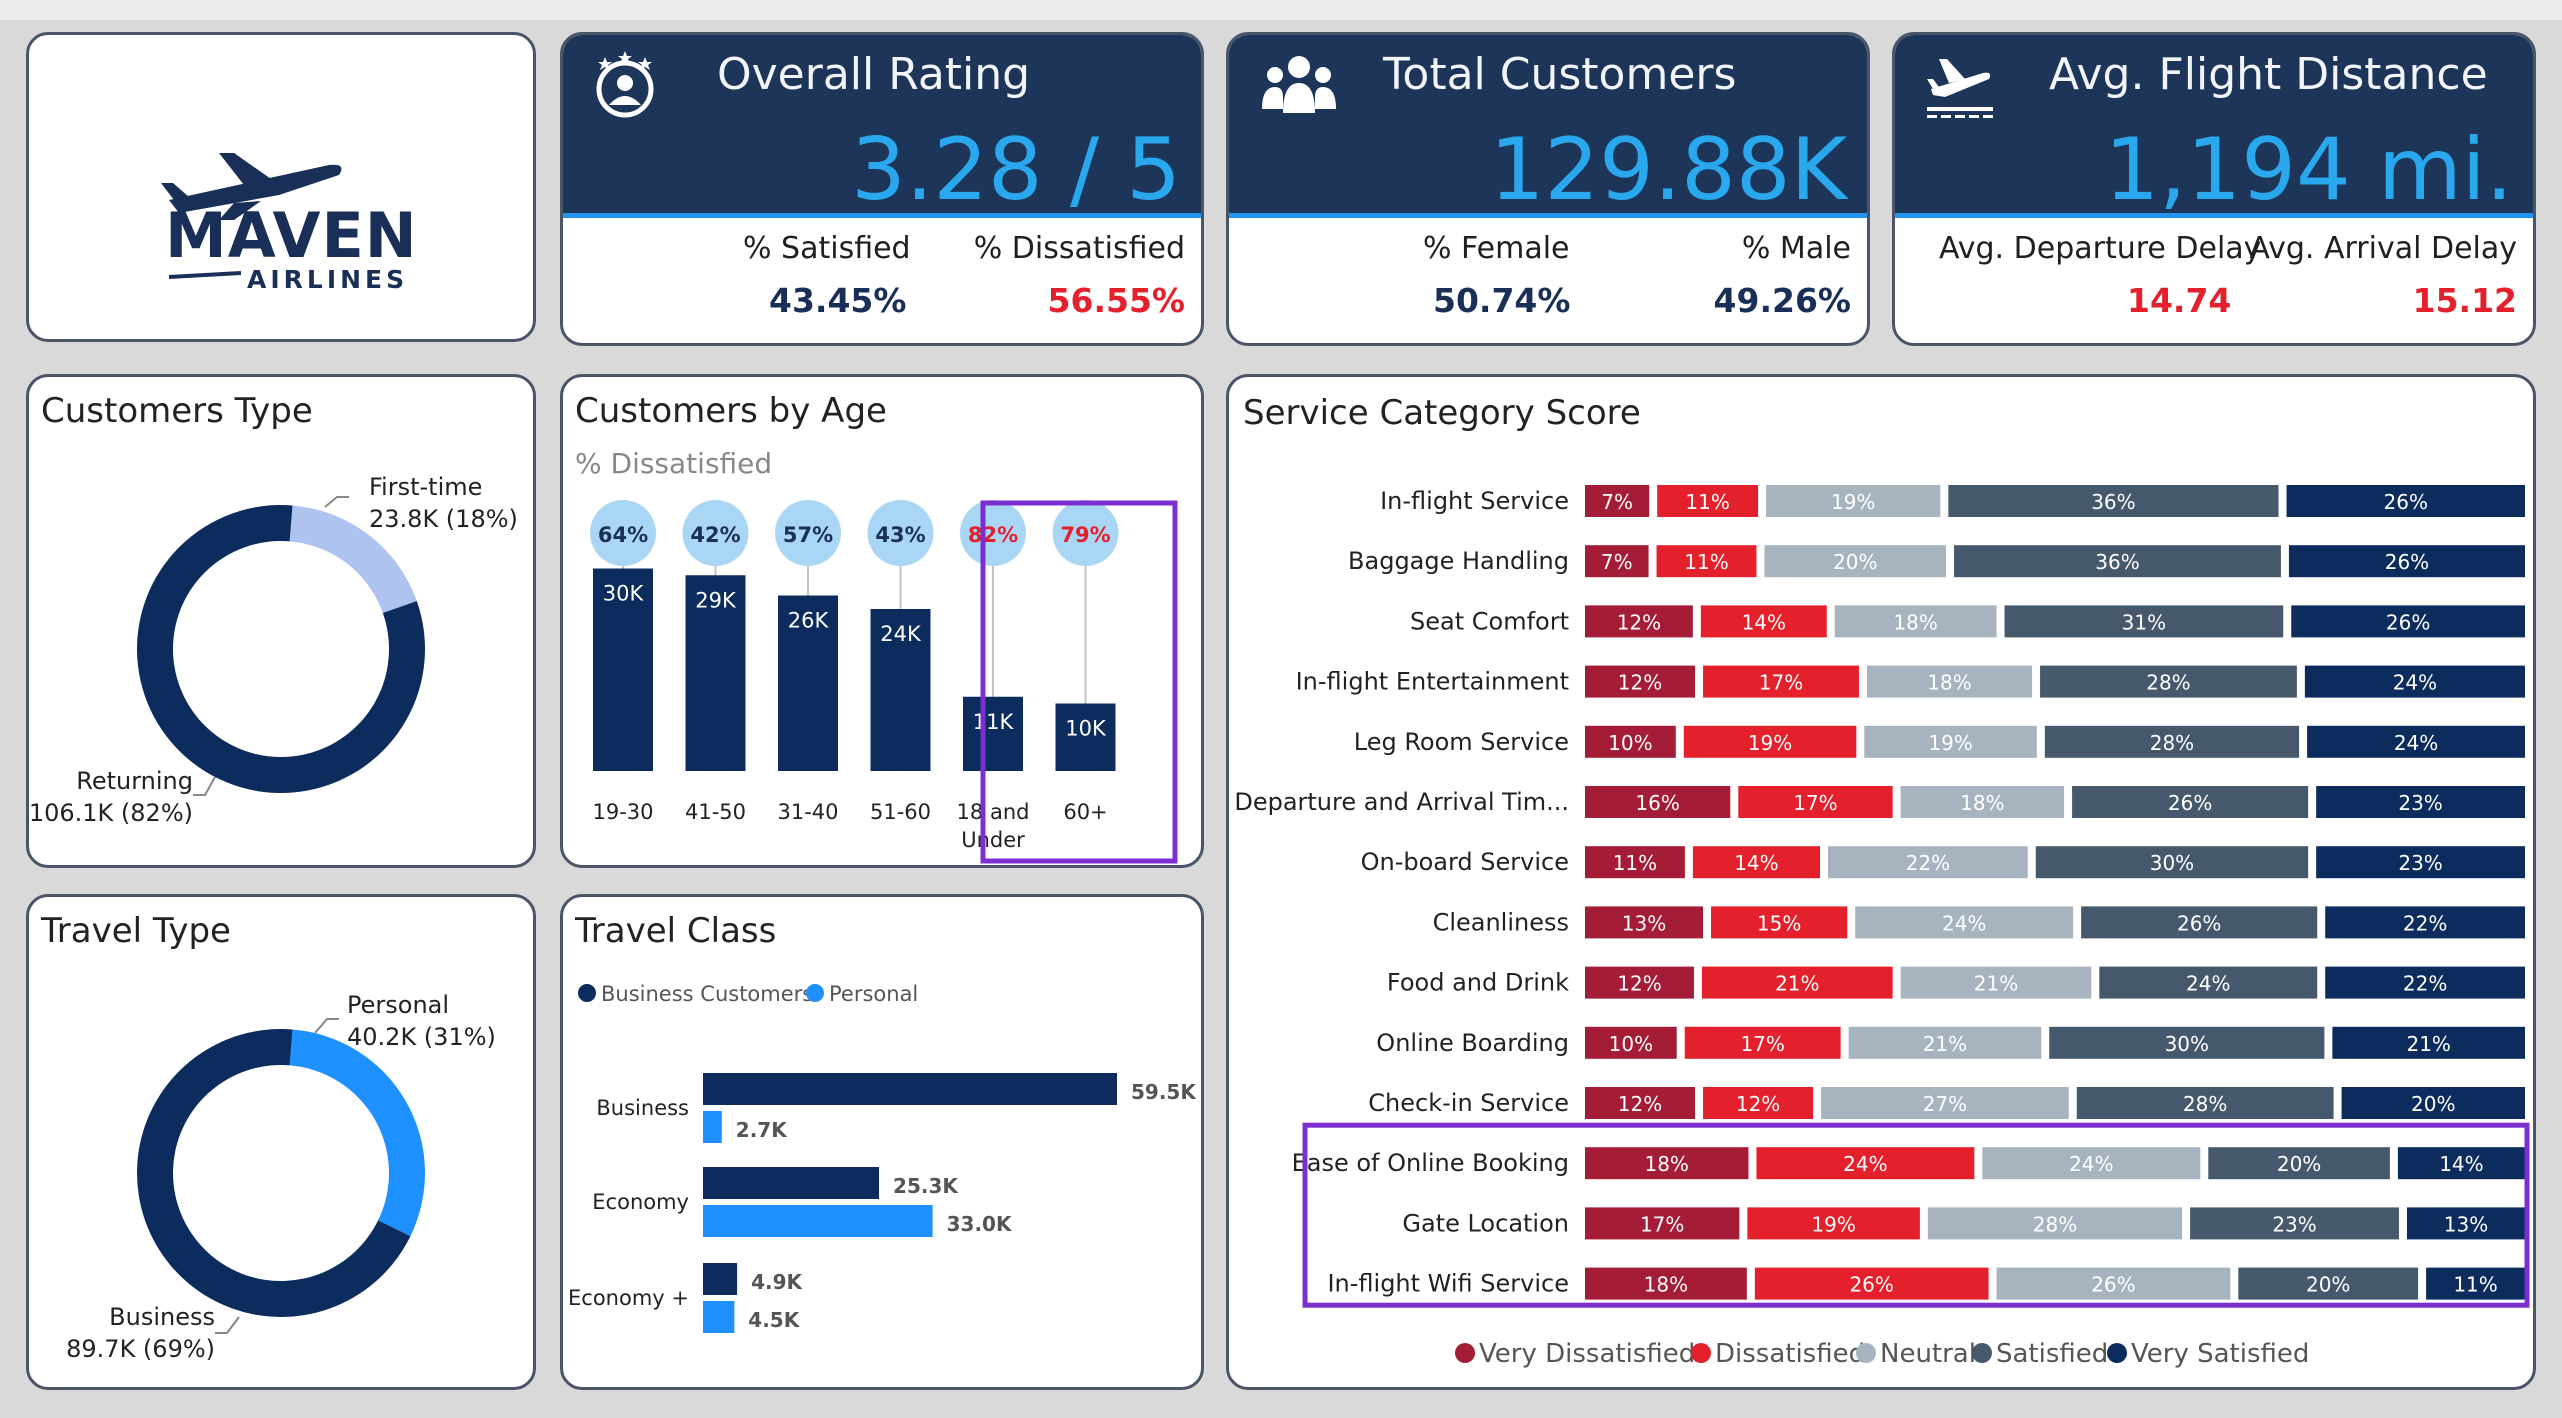 The image size is (2562, 1418). Describe the element at coordinates (1489, 621) in the screenshot. I see `service-category-label: Seat Comfort` at that location.